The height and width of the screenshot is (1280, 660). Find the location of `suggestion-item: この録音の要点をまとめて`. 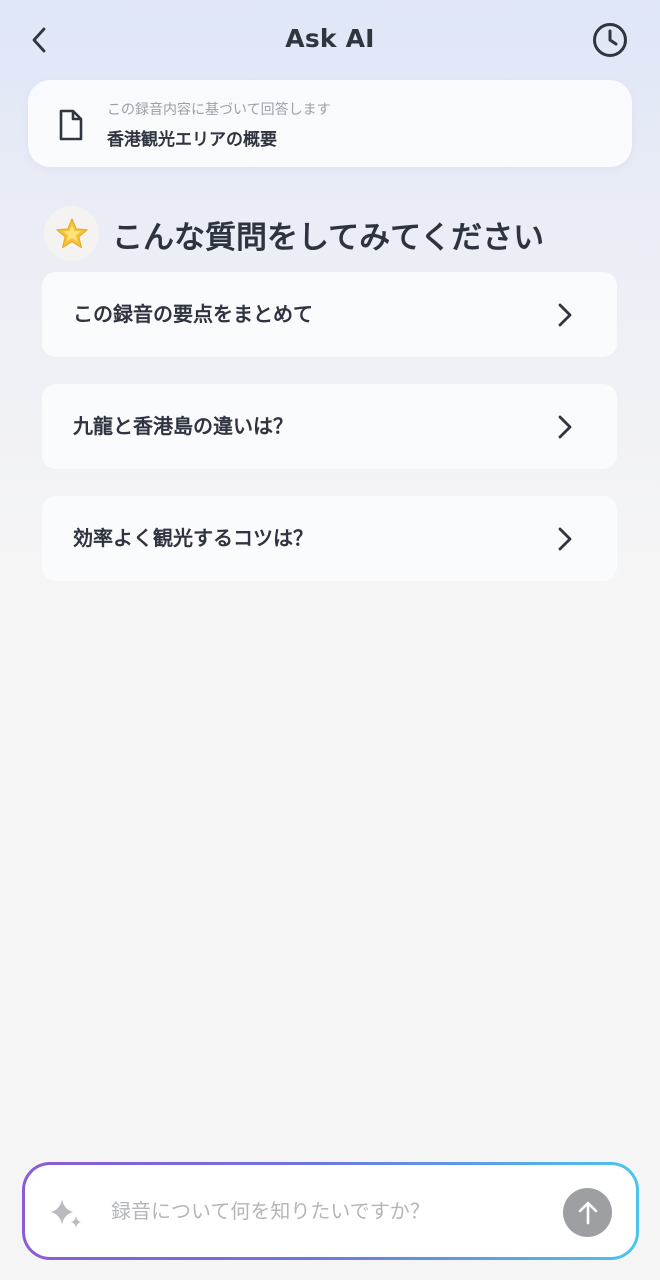

suggestion-item: この録音の要点をまとめて is located at coordinates (329, 314).